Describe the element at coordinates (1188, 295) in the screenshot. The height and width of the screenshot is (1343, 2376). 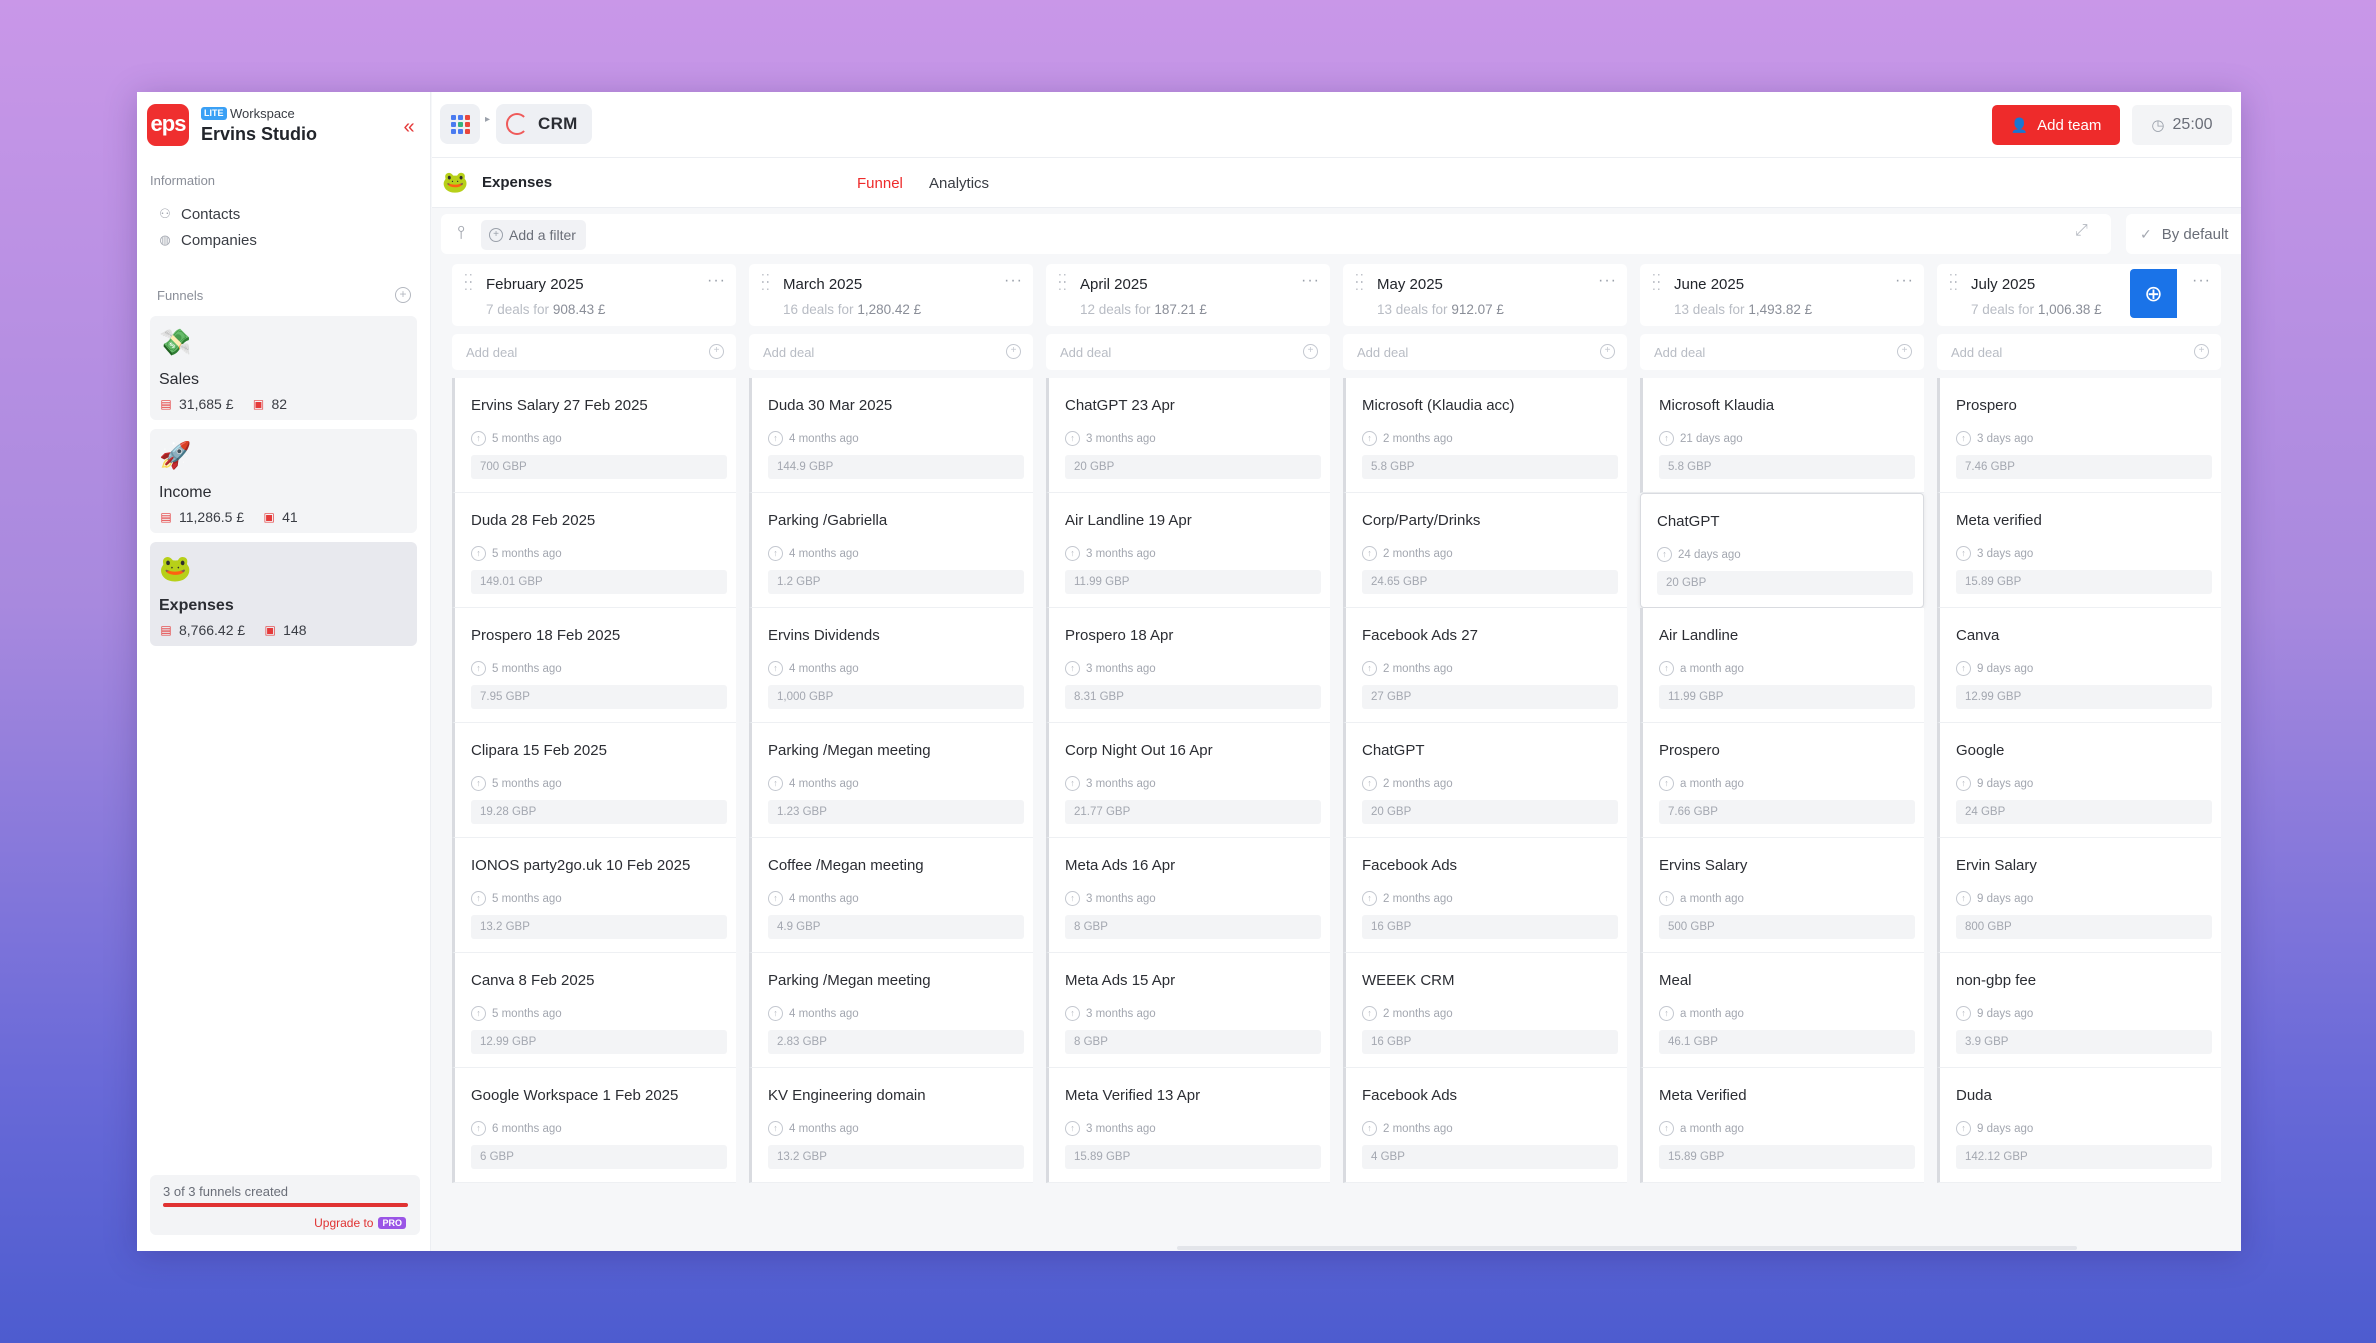
I see `column-header: ⁚⁚ ⁚⁚ April 2025 ··· 12 deals for 187.21 £` at that location.